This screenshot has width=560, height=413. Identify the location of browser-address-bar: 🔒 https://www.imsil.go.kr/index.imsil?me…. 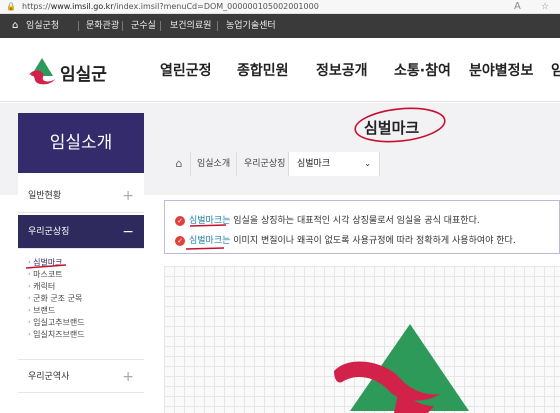
(280, 7).